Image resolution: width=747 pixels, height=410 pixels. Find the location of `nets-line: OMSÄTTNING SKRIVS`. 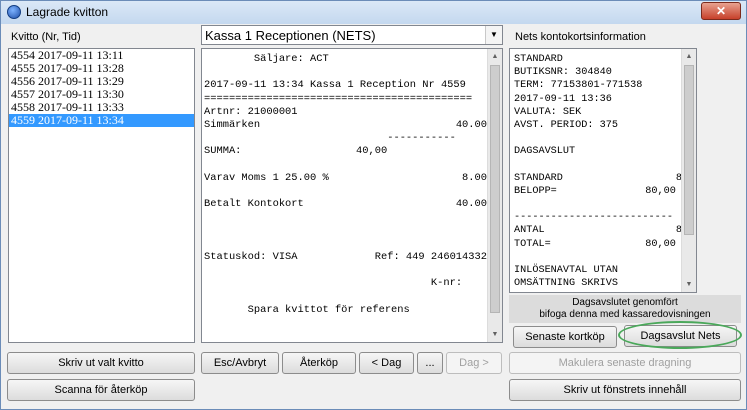

nets-line: OMSÄTTNING SKRIVS is located at coordinates (598, 283).